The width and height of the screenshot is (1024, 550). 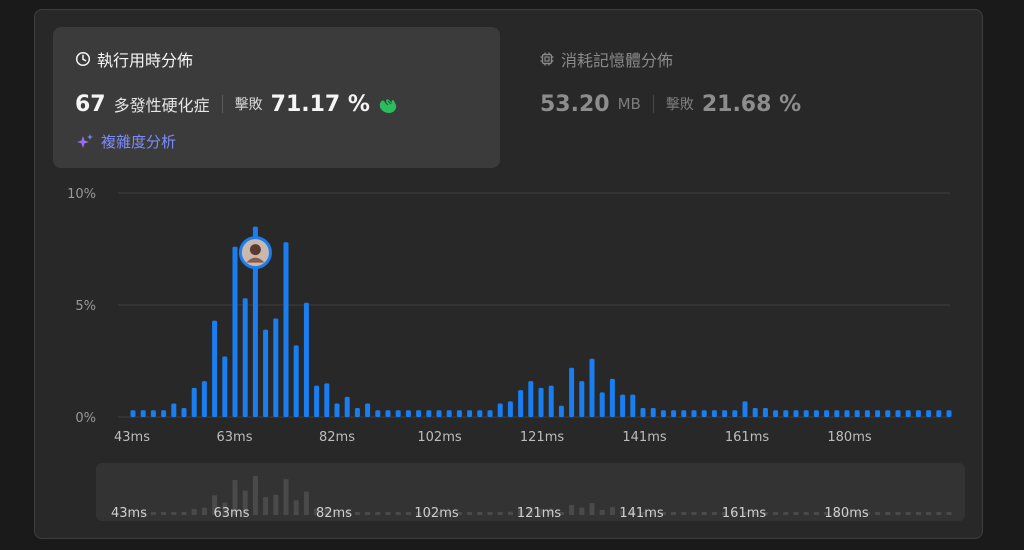 I want to click on x-tick-label: 63ms, so click(x=235, y=437).